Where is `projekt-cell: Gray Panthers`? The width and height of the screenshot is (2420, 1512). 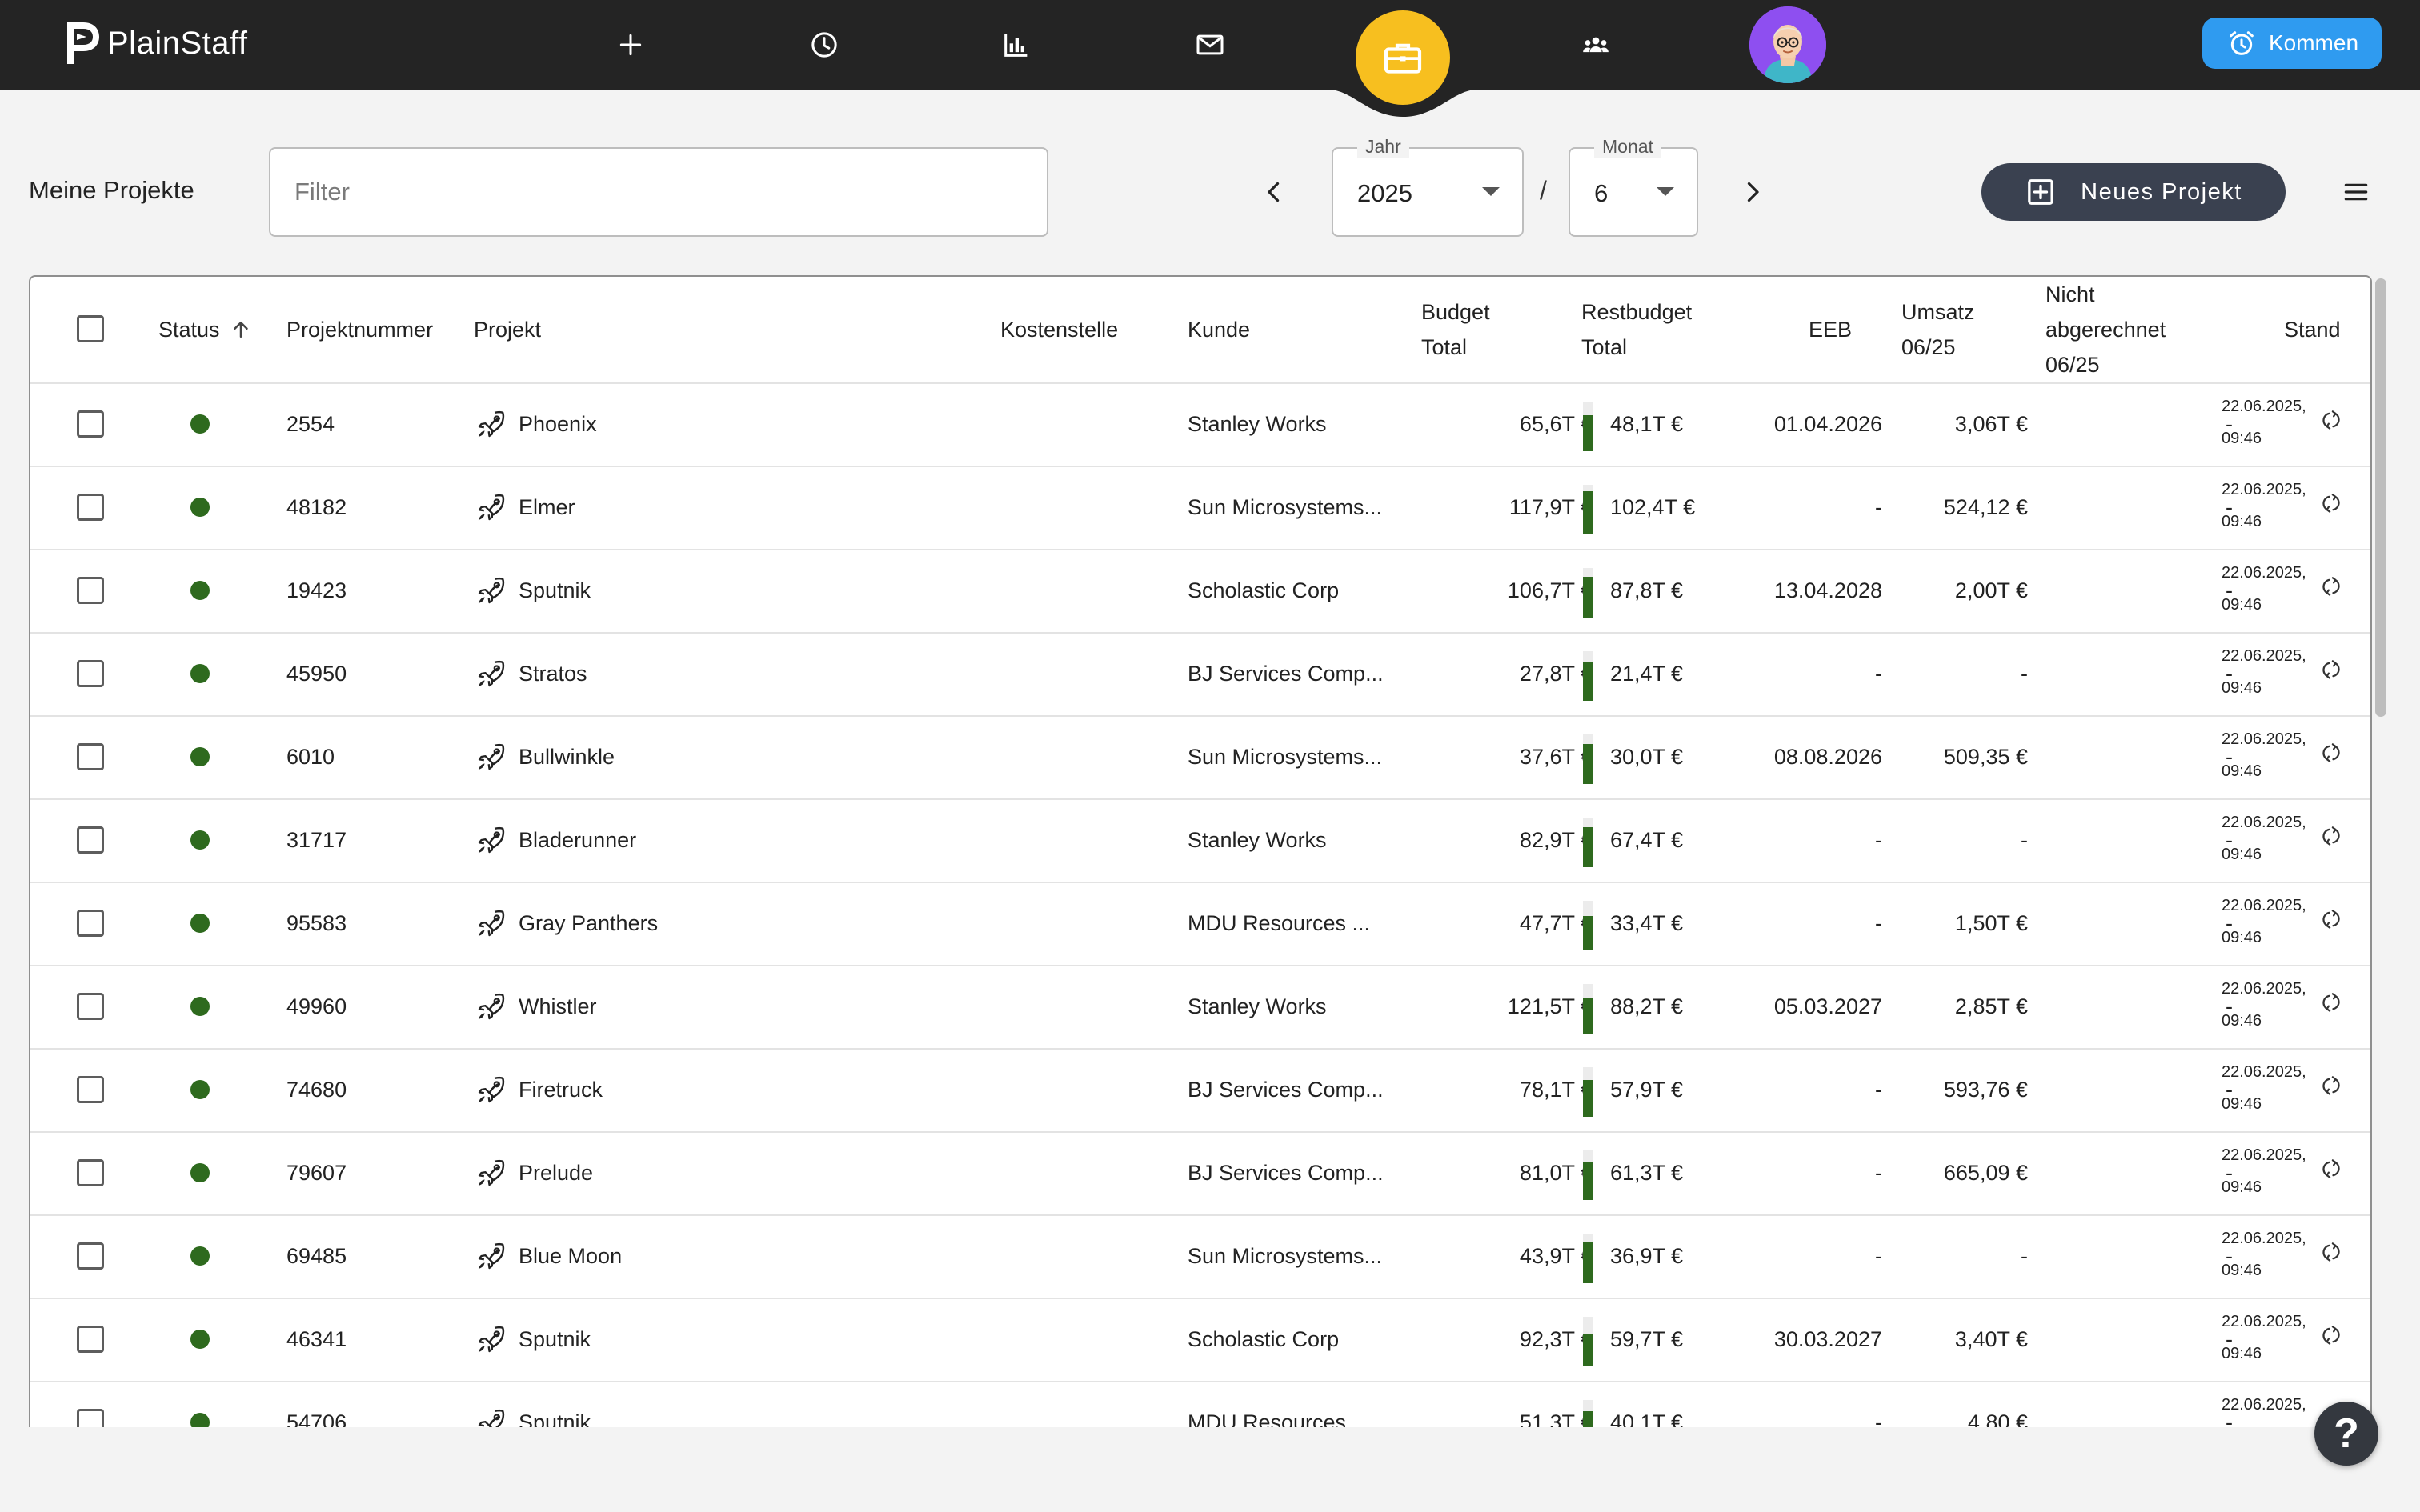 projekt-cell: Gray Panthers is located at coordinates (588, 923).